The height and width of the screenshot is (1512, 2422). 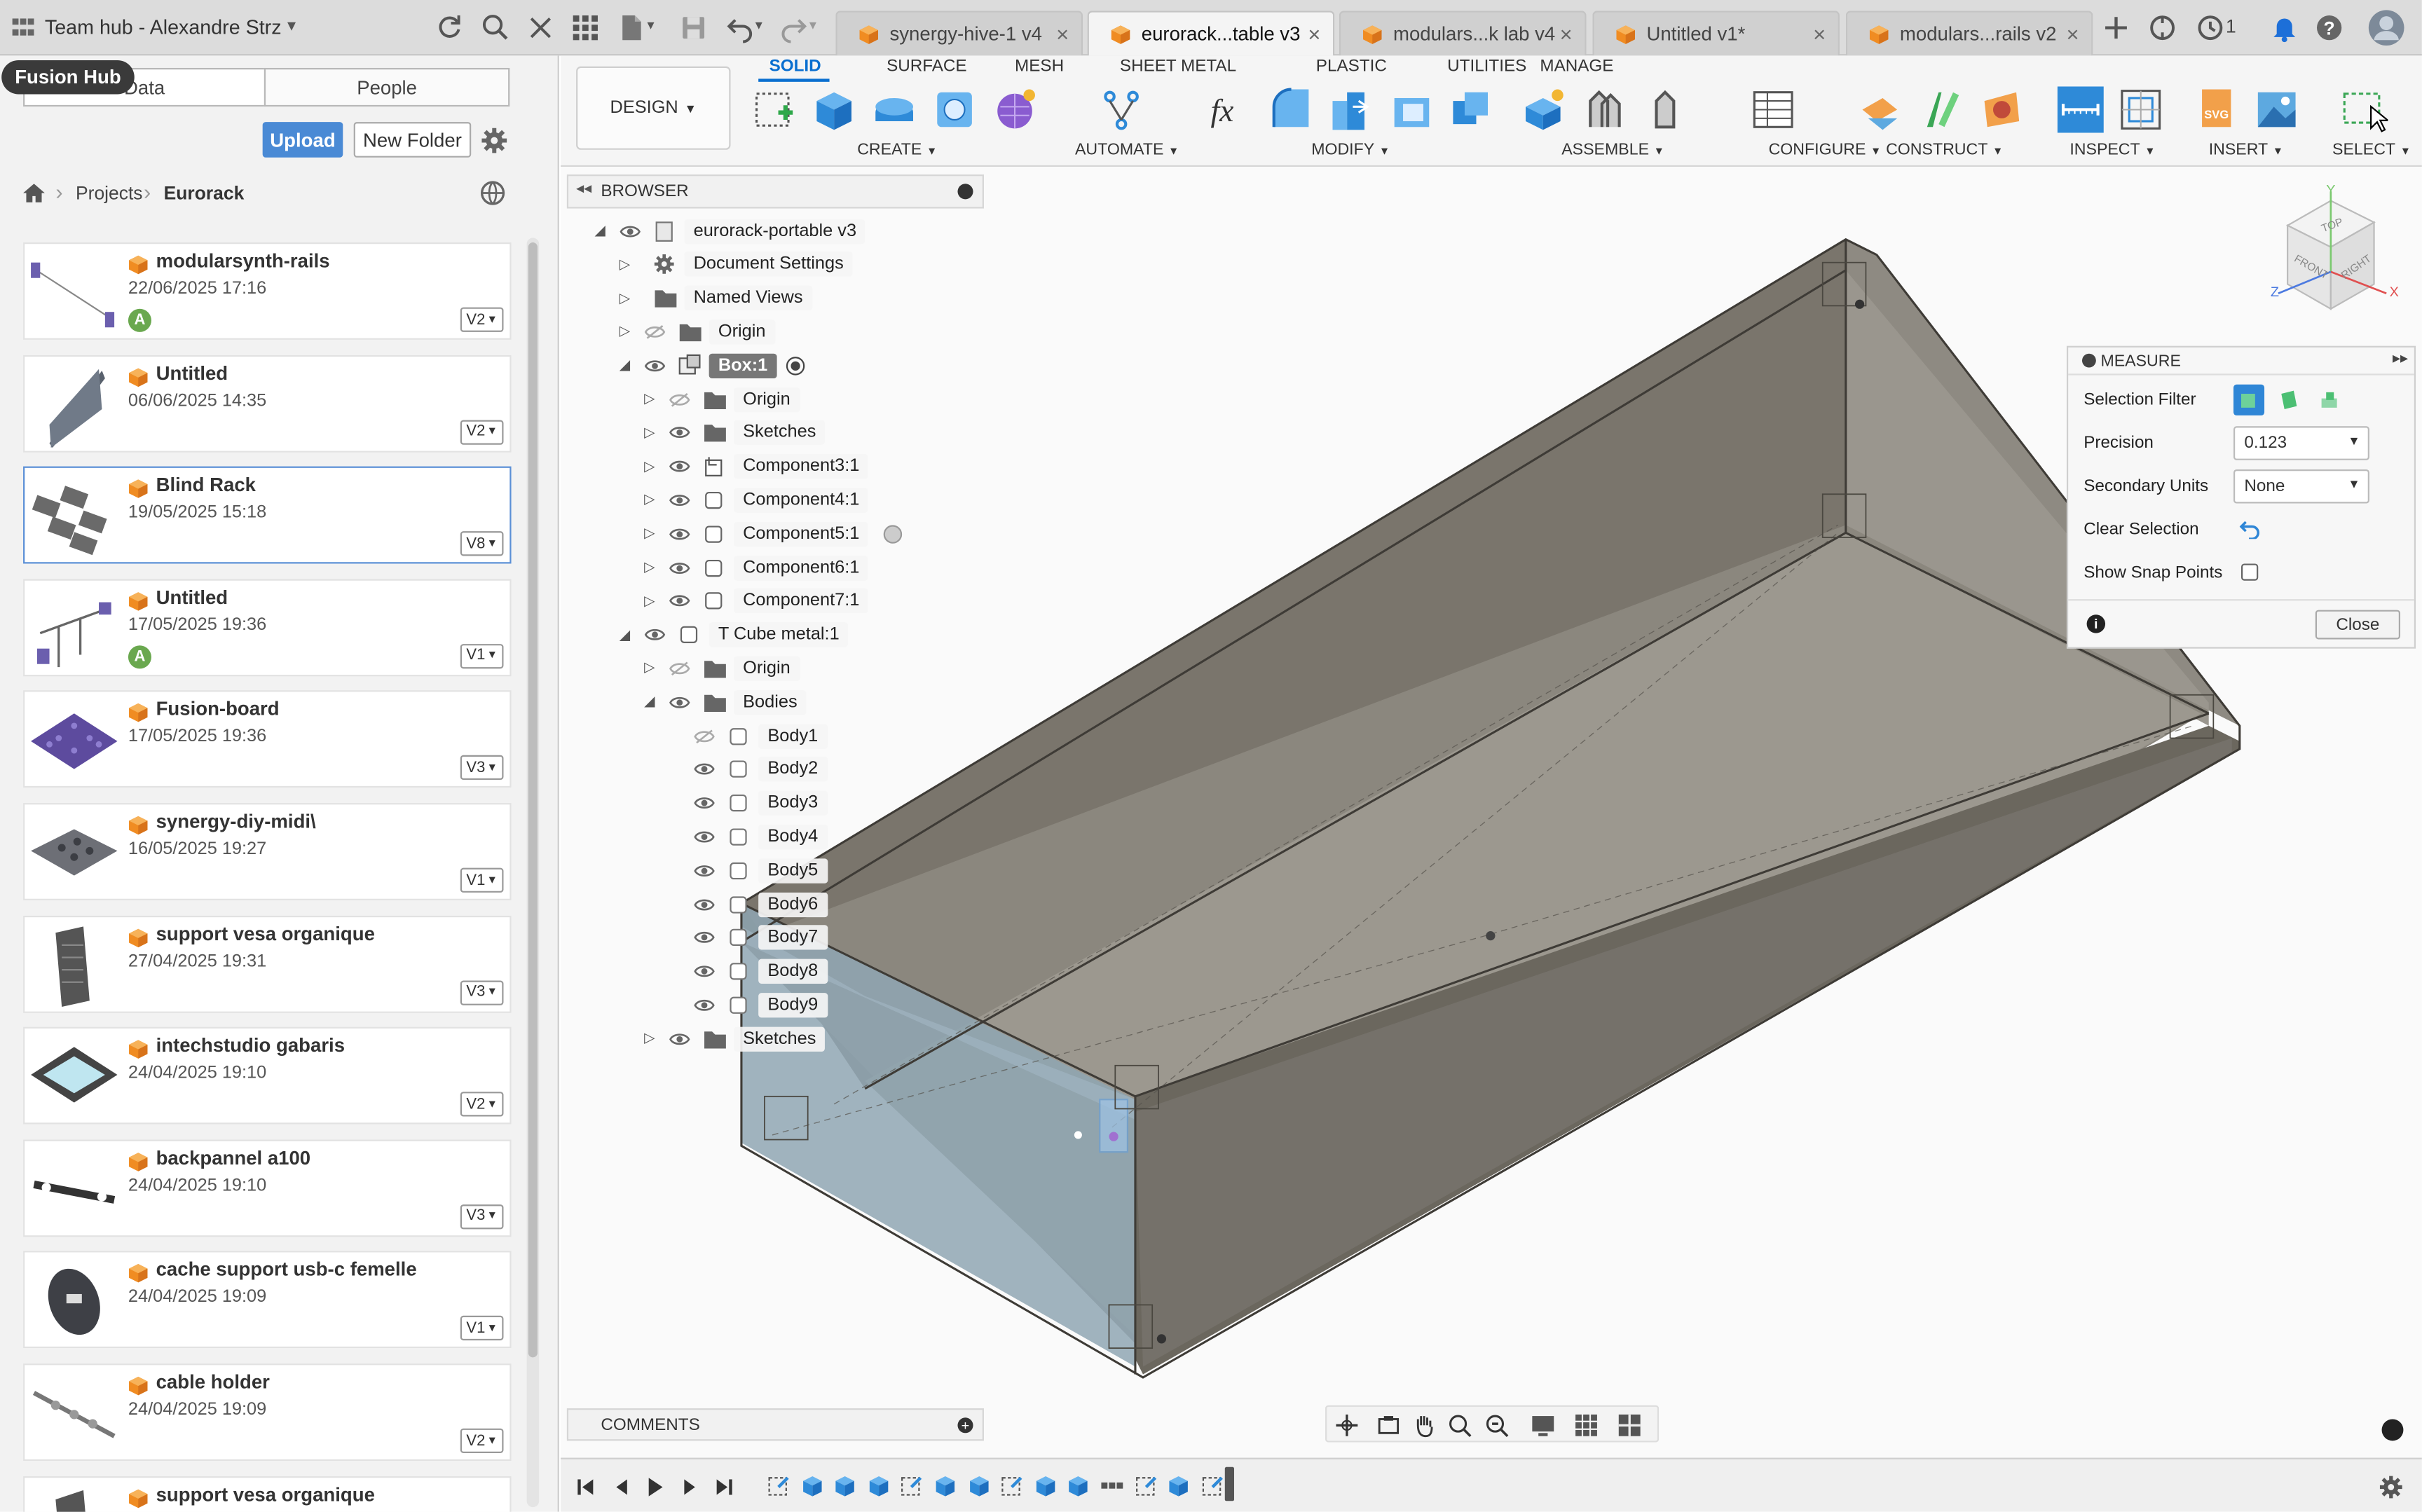 What do you see at coordinates (2001, 109) in the screenshot?
I see `tangent-plane-icon` at bounding box center [2001, 109].